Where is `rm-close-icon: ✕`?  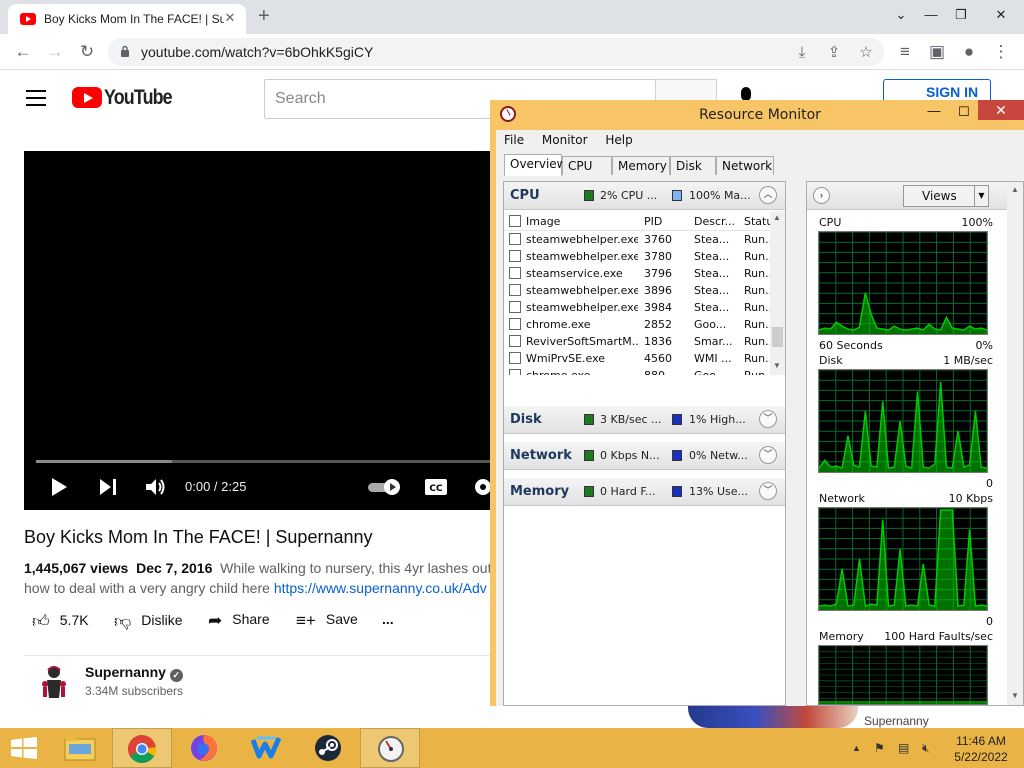
rm-close-icon: ✕ is located at coordinates (1001, 110).